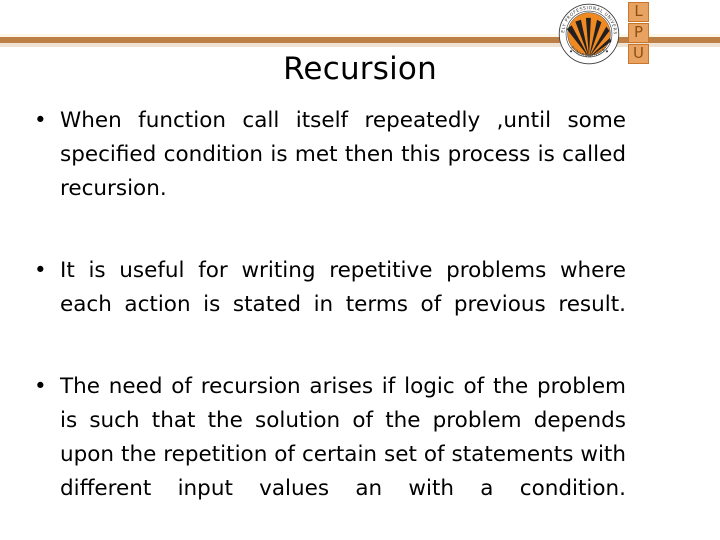 The width and height of the screenshot is (720, 540). I want to click on lpu-letter-stack: L P U, so click(640, 35).